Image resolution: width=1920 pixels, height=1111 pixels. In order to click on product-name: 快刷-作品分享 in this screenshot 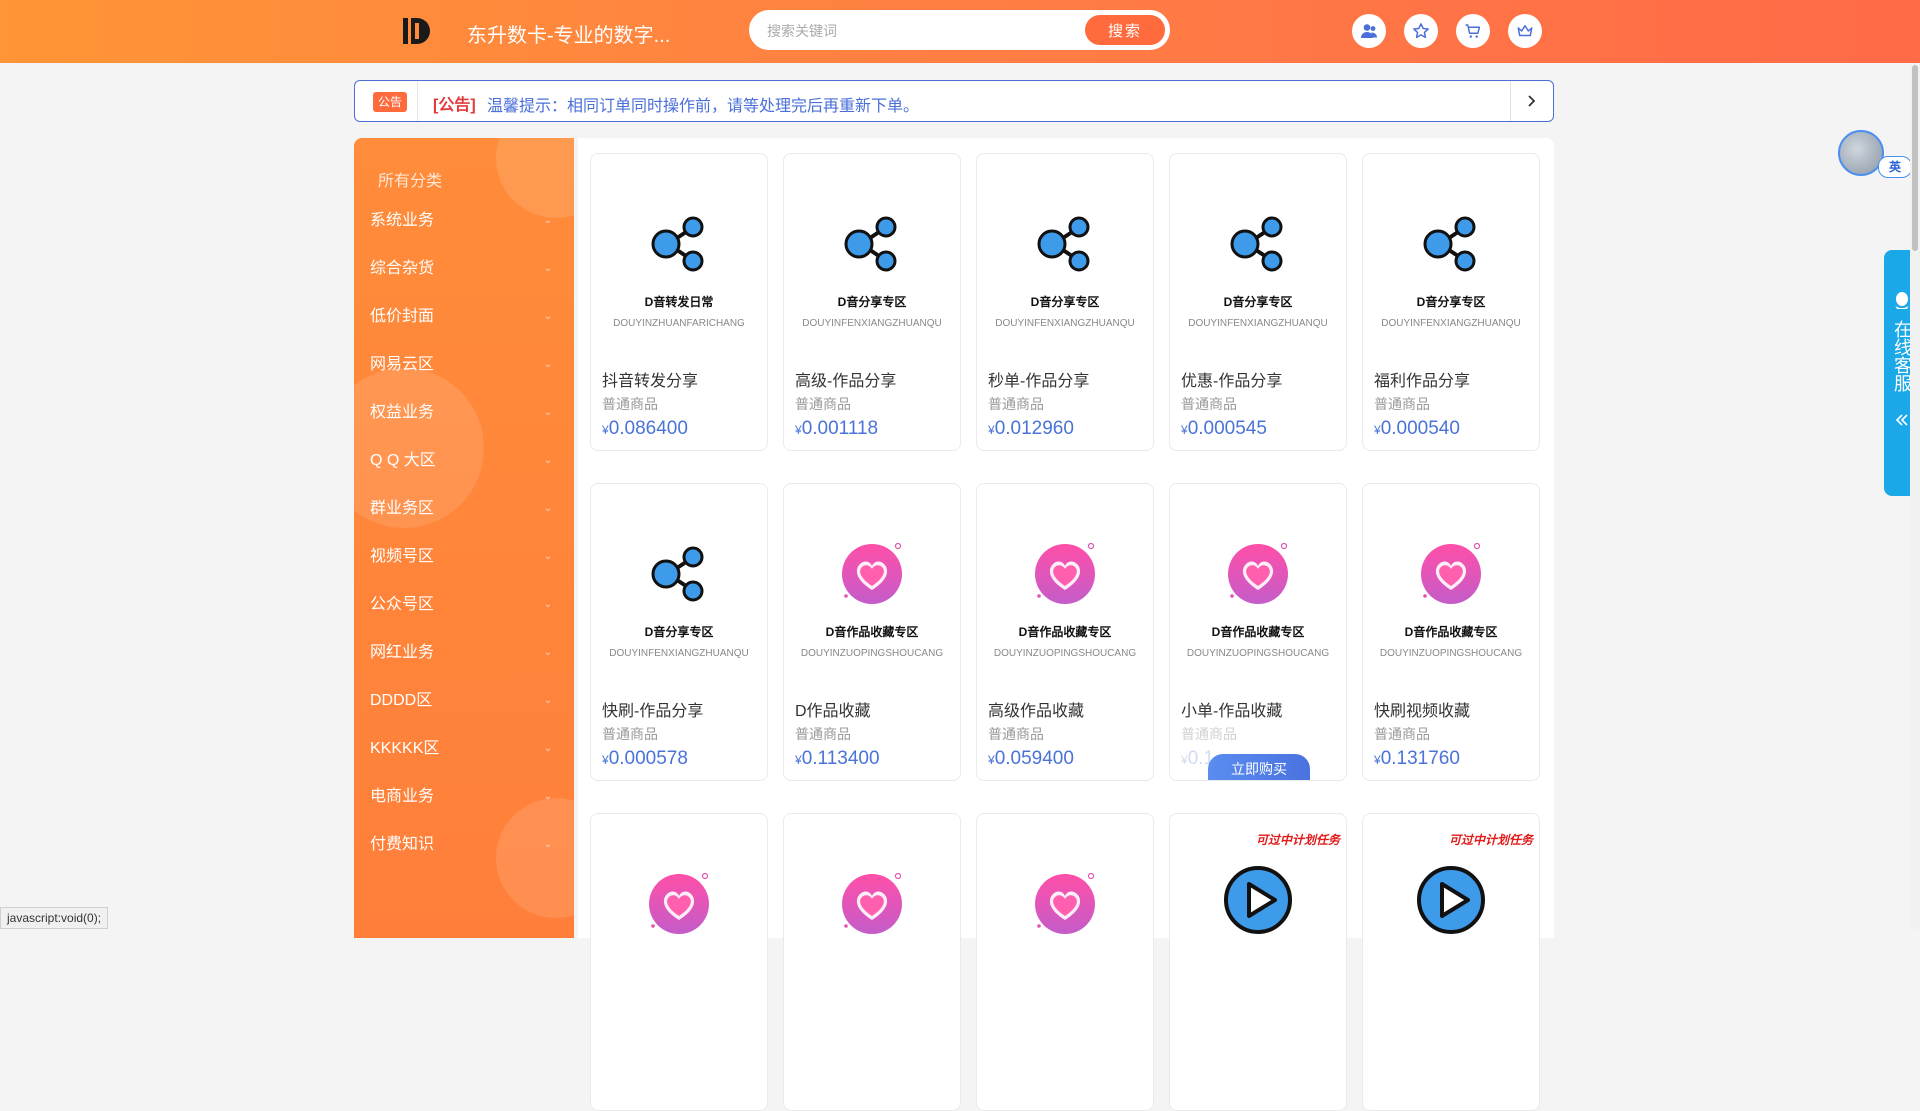, I will do `click(652, 709)`.